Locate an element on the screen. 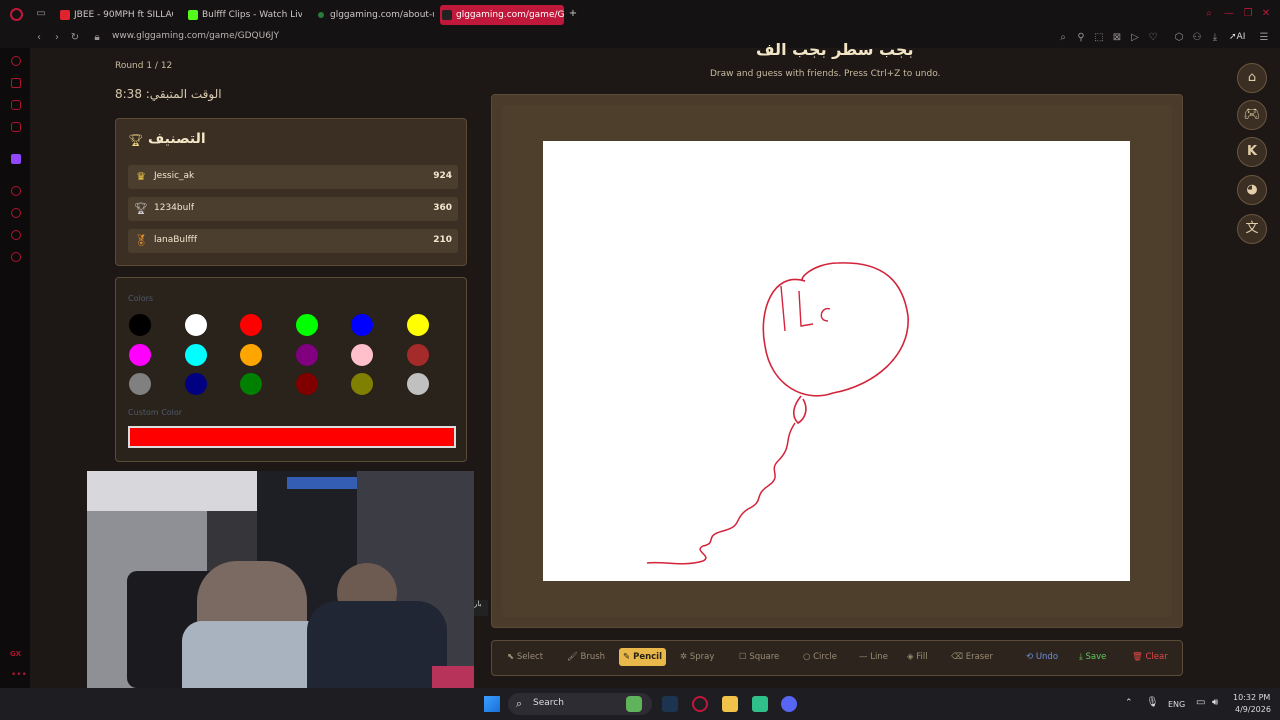  messenger-icon is located at coordinates (16, 105).